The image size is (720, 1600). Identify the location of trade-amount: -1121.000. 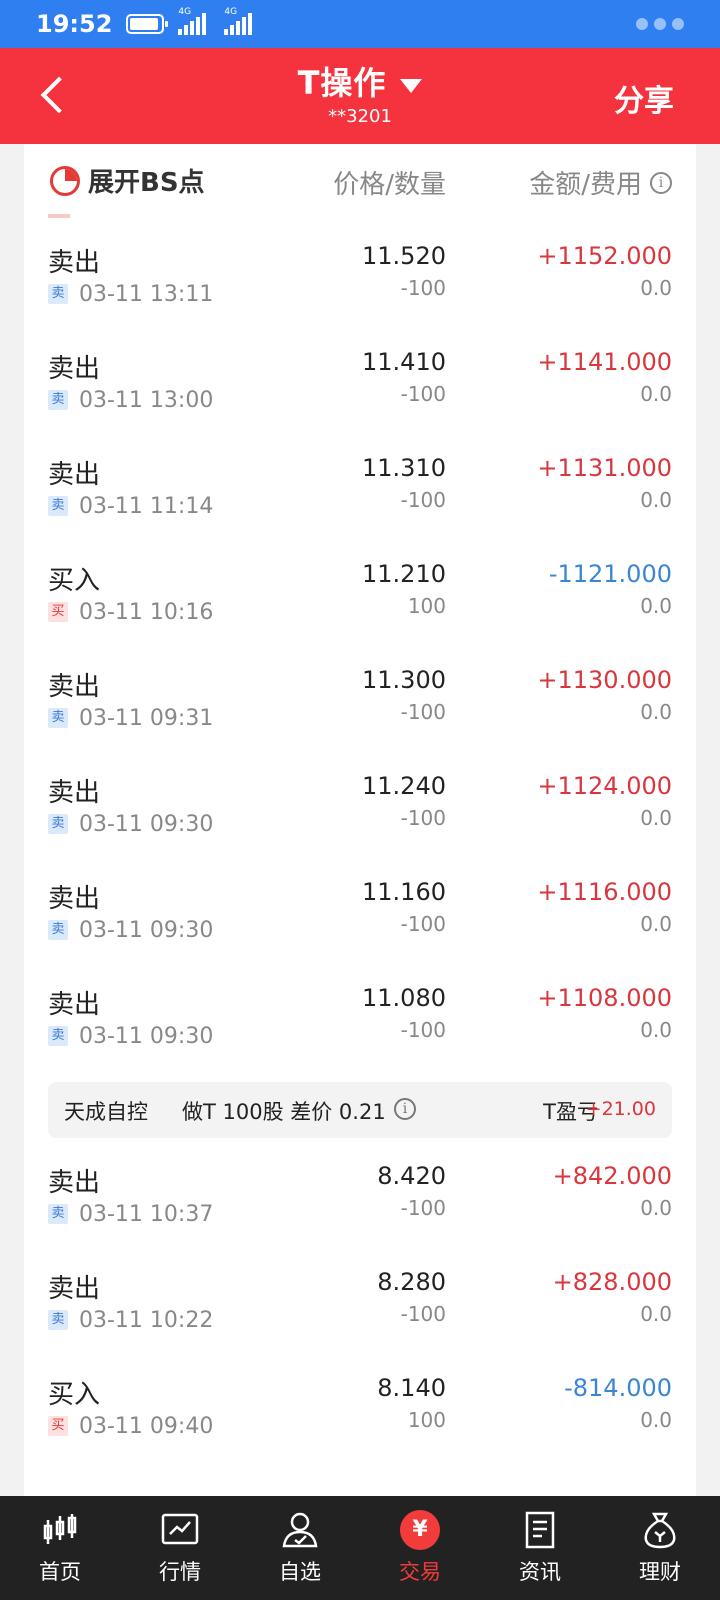
(610, 574).